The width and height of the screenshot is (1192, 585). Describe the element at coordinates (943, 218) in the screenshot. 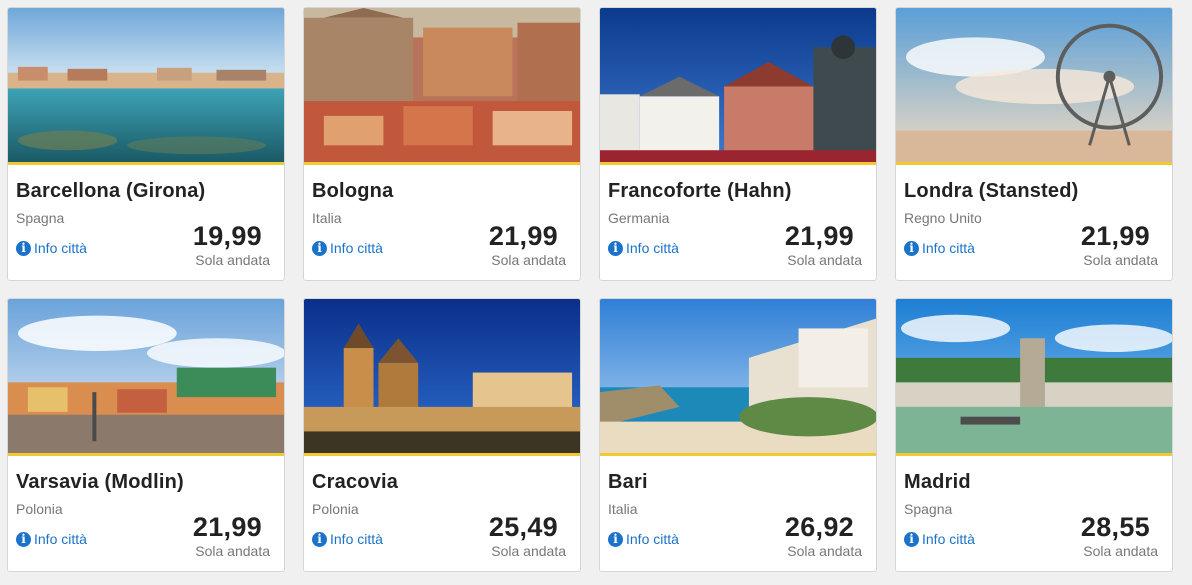

I see `country-name: Regno Unito` at that location.